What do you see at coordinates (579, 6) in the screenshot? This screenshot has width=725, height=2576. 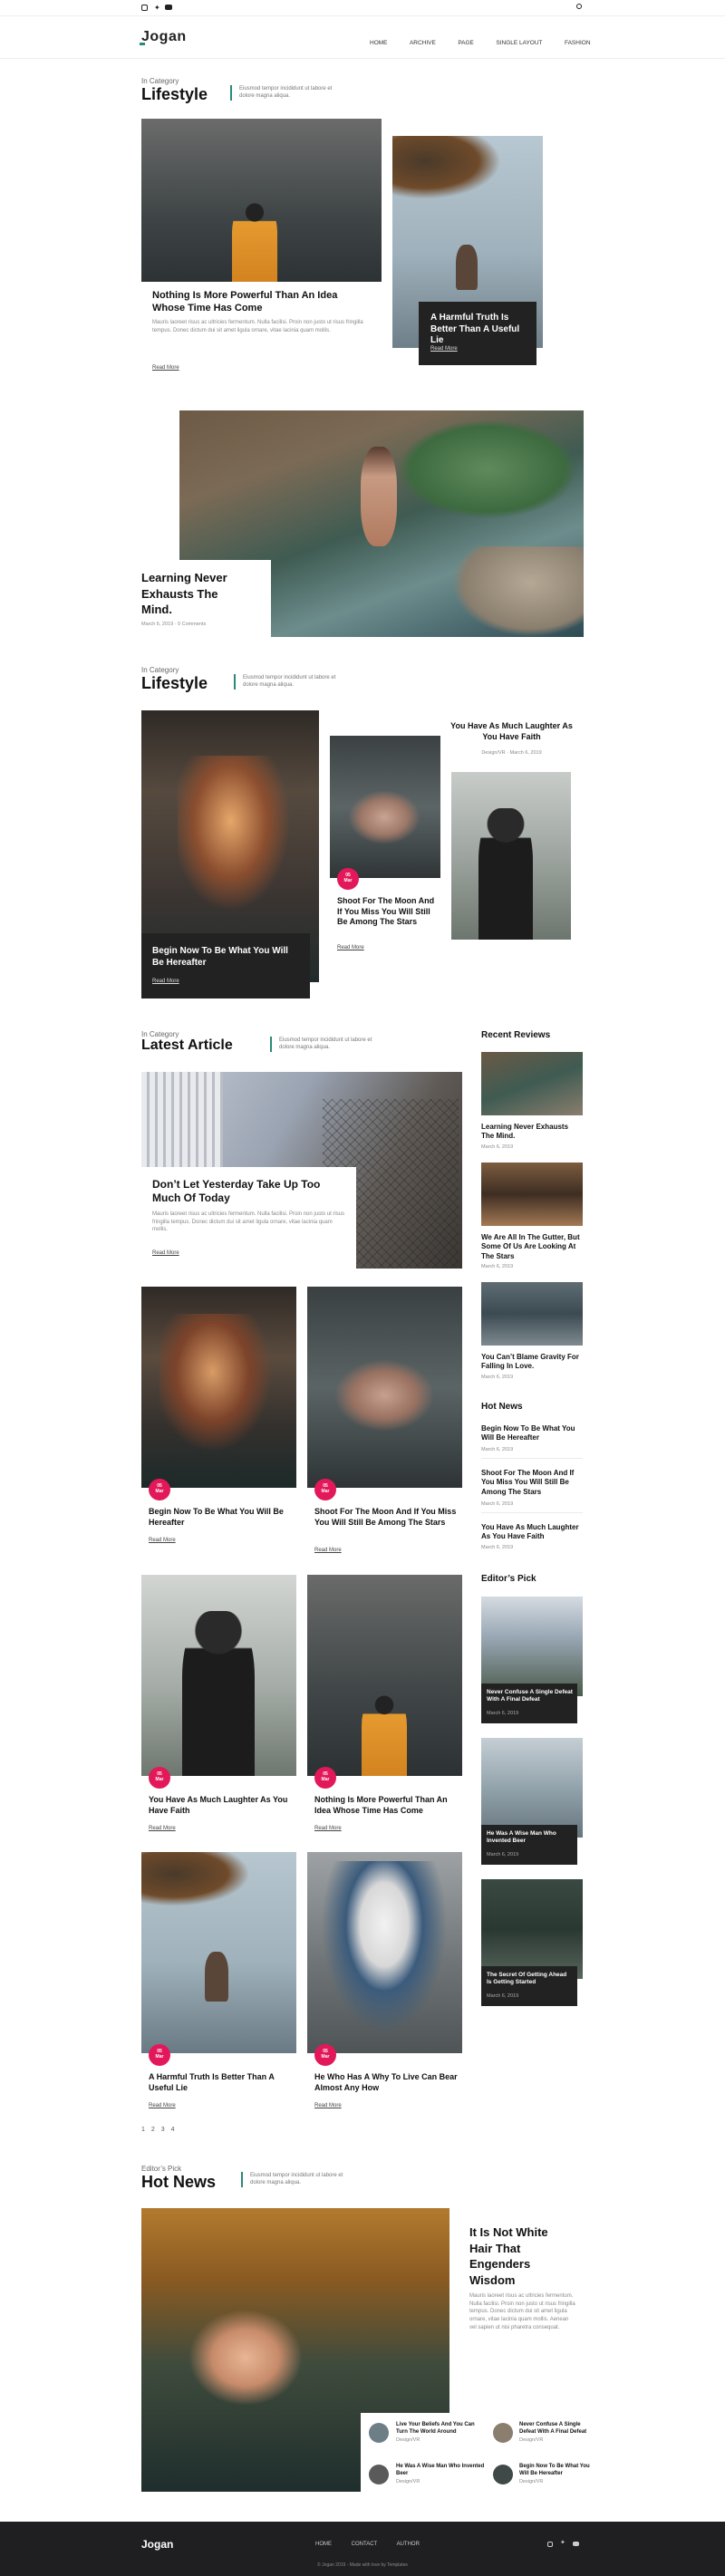 I see `search-icon` at bounding box center [579, 6].